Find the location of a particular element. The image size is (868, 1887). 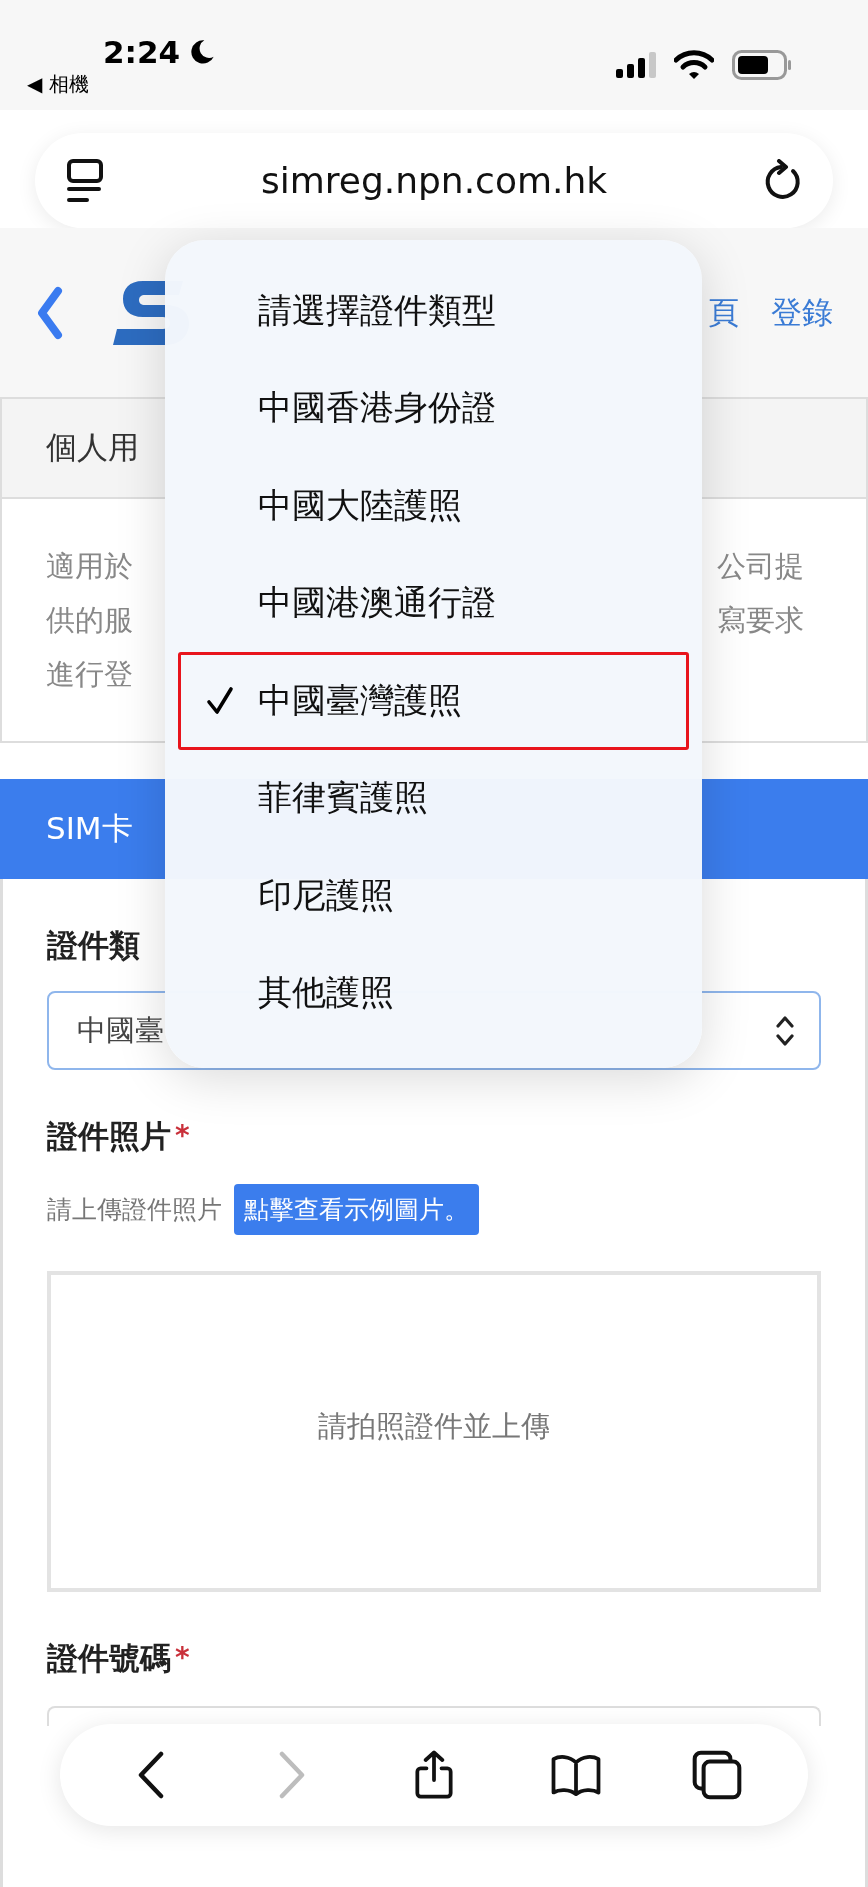

notice-text: 適用於 is located at coordinates (89, 566).